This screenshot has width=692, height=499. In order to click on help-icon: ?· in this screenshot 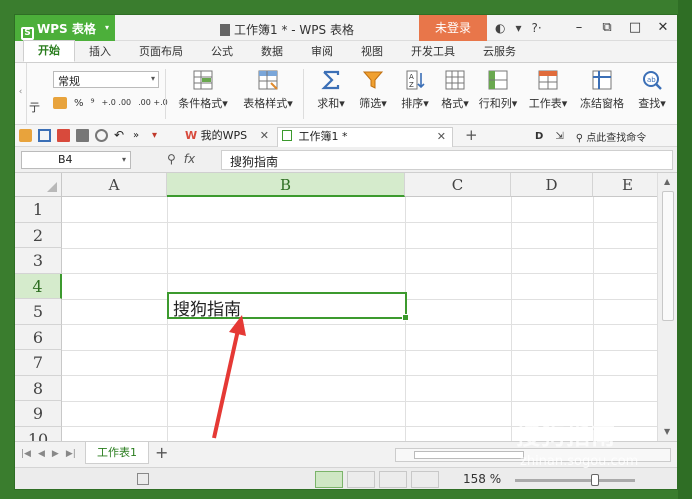, I will do `click(537, 28)`.